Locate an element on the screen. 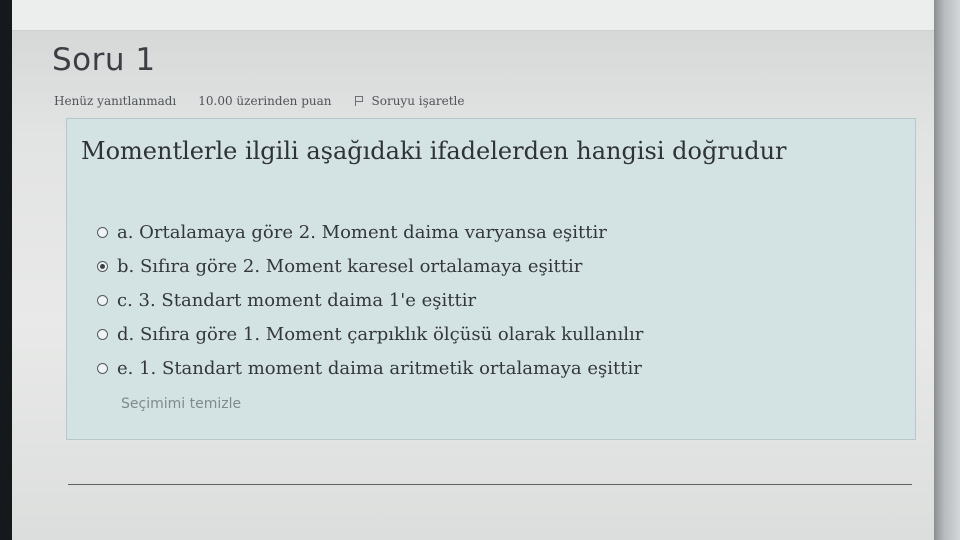  monitor-bezel-left is located at coordinates (6, 270).